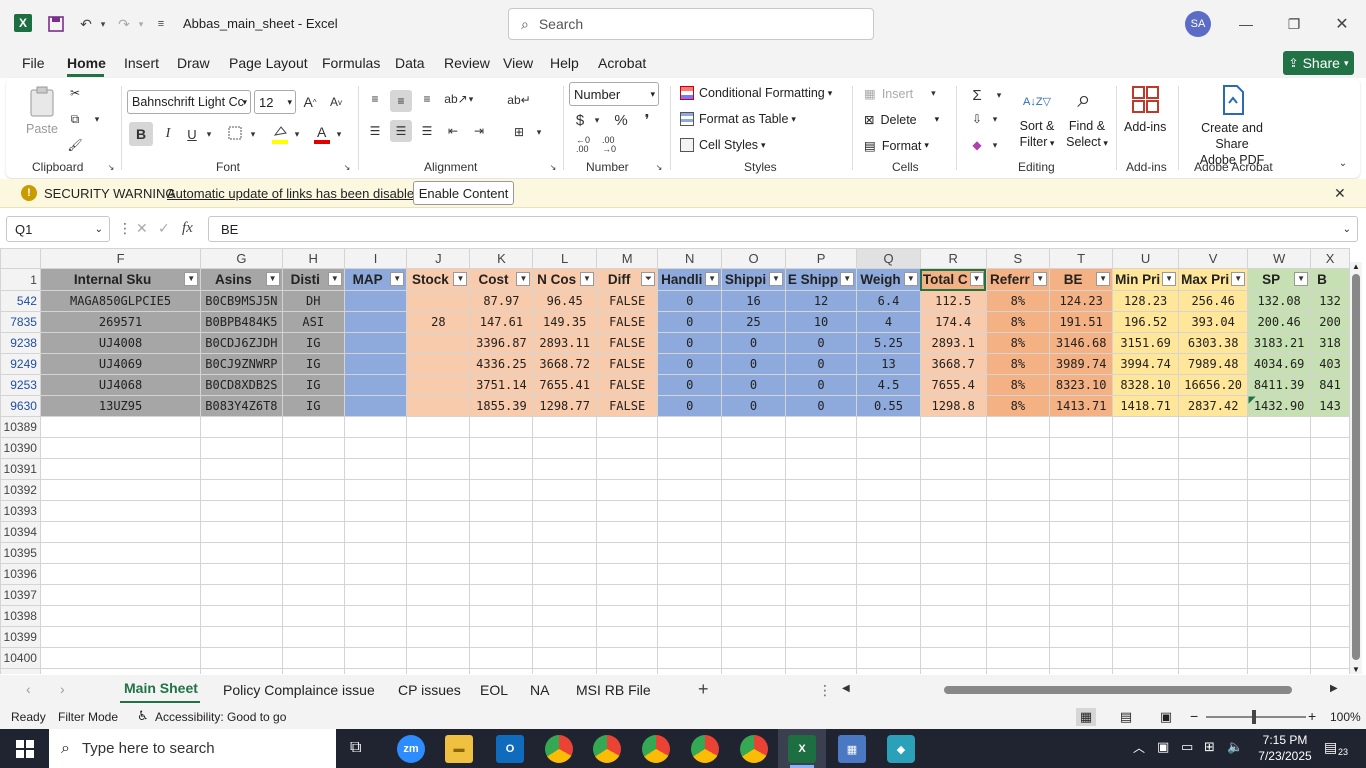 The width and height of the screenshot is (1366, 768). Describe the element at coordinates (1213, 406) in the screenshot. I see `table-cell: 2837.42` at that location.